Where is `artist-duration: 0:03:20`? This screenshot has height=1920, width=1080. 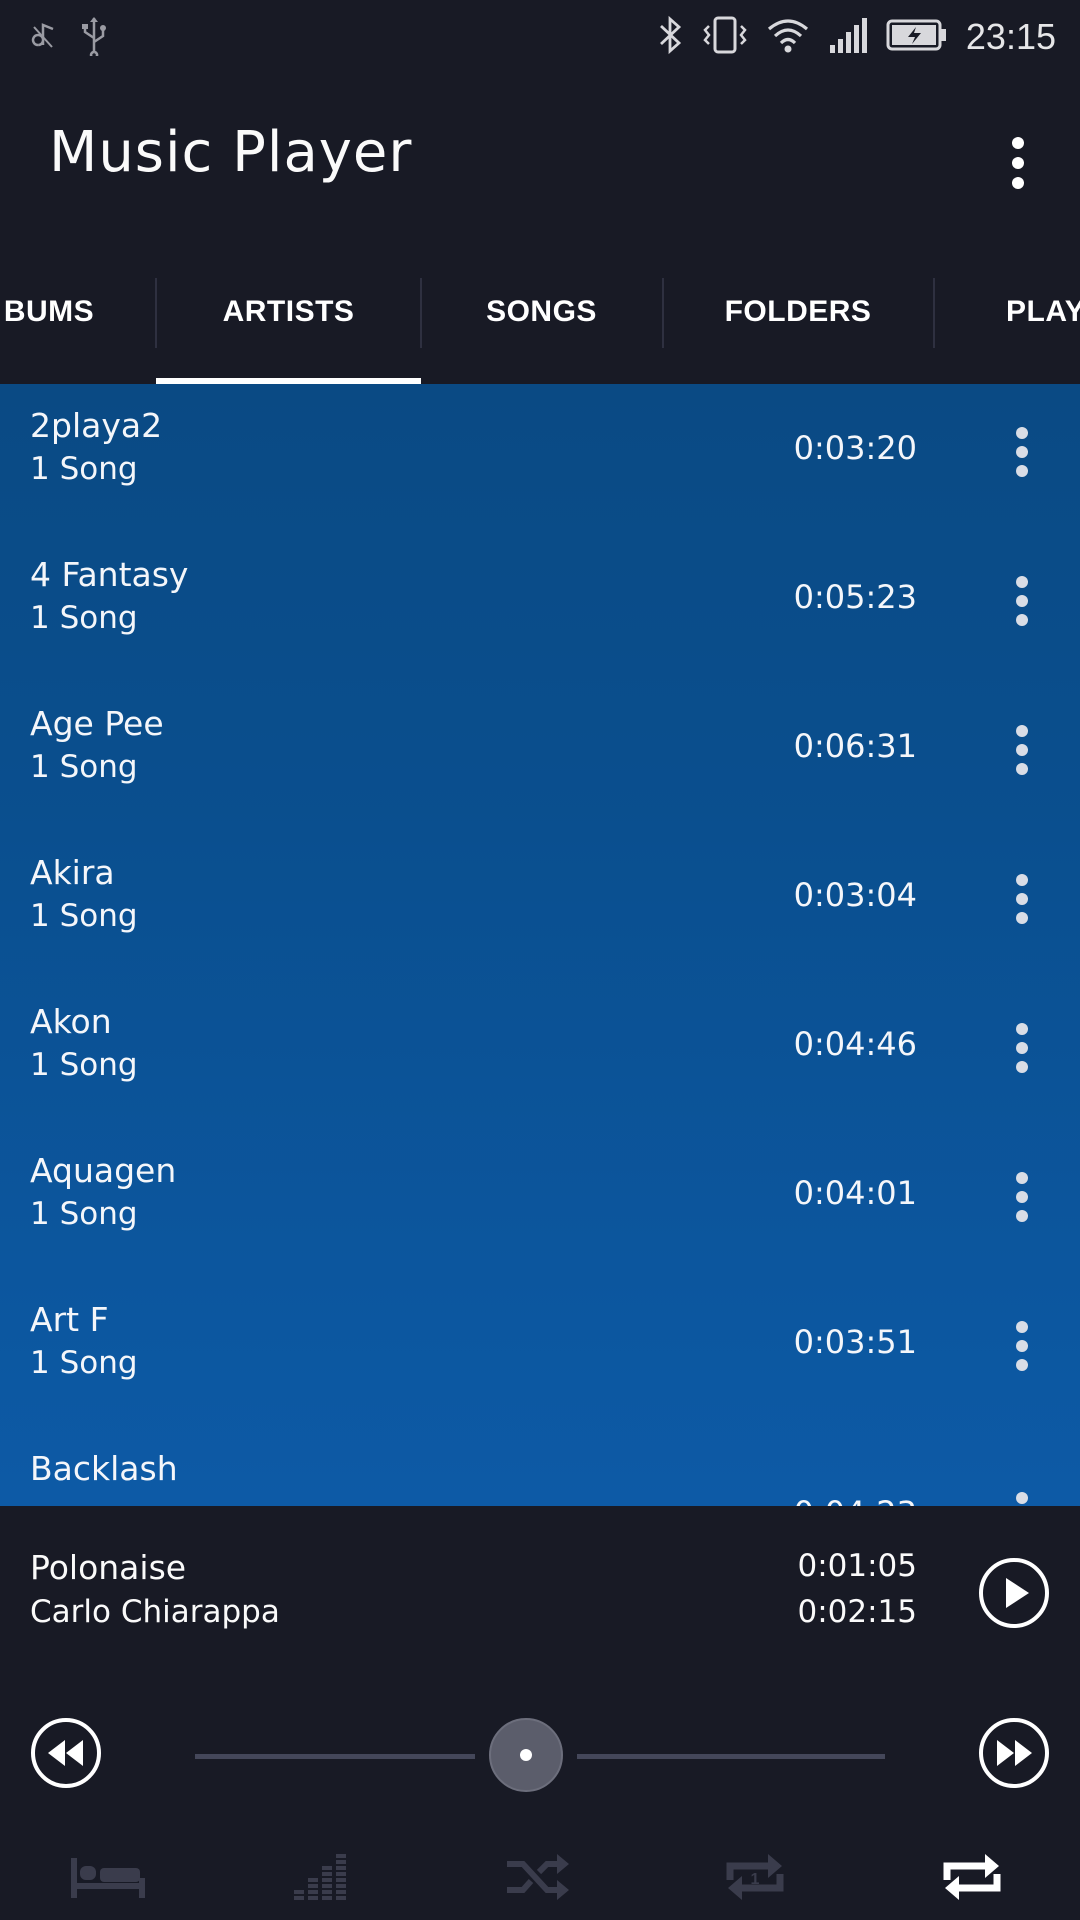 artist-duration: 0:03:20 is located at coordinates (855, 448).